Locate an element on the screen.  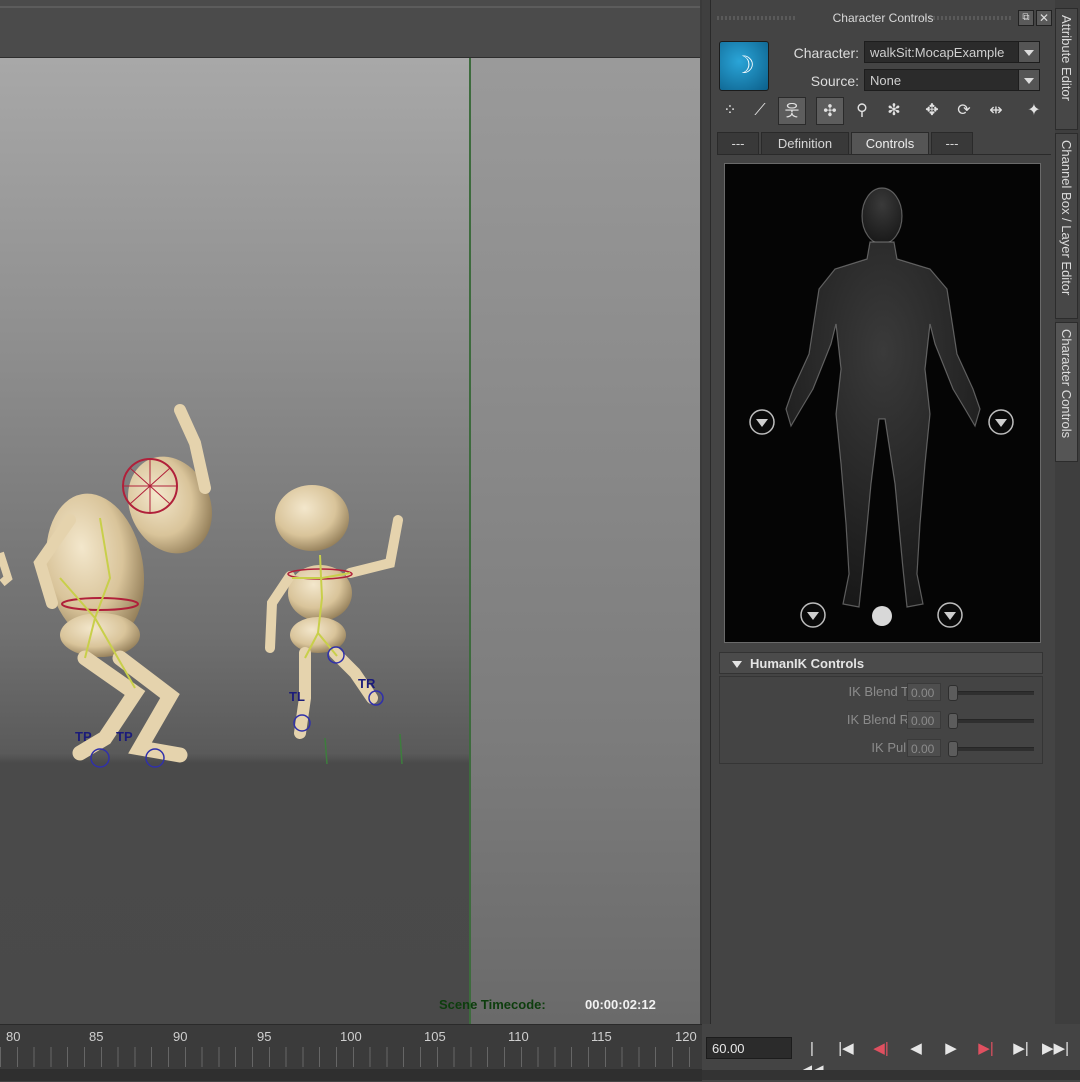
mannequin-pelvis is located at coordinates (100, 635).